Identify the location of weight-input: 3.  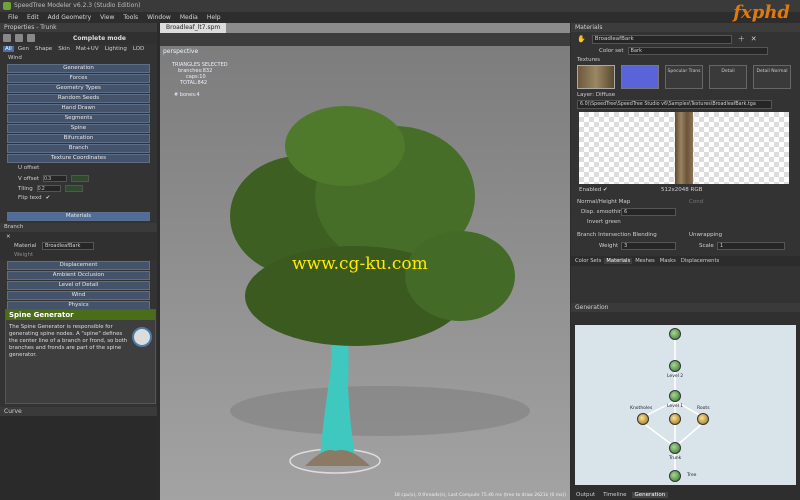
(648, 246).